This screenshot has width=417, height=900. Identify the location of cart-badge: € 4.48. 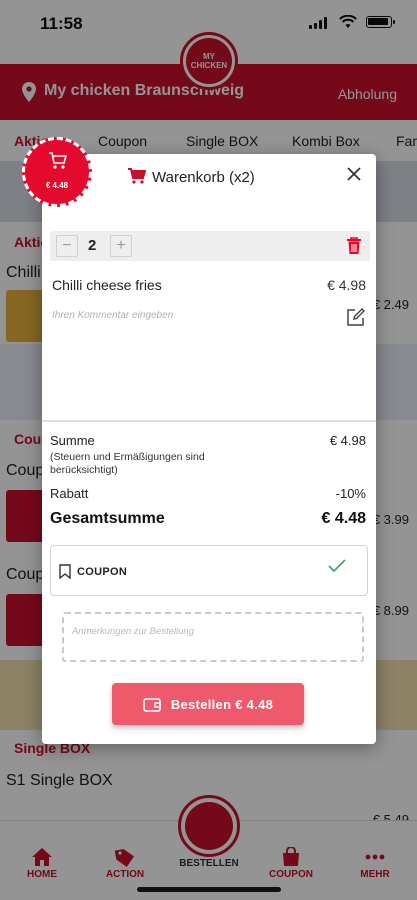
(57, 172).